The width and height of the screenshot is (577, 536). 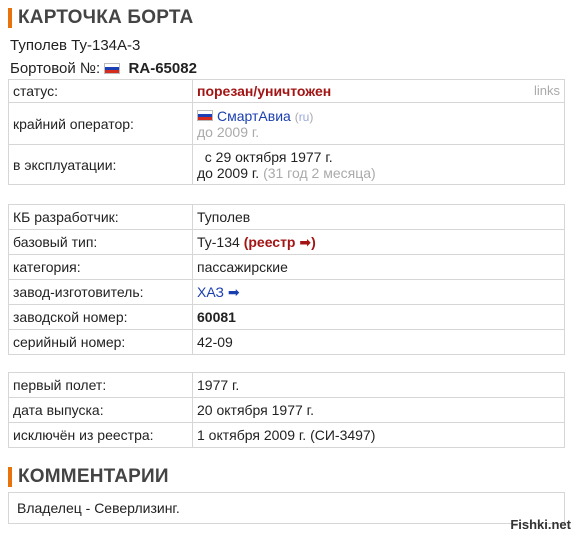 I want to click on card-section-header: КАРТОЧКА БОРТА, so click(x=100, y=18).